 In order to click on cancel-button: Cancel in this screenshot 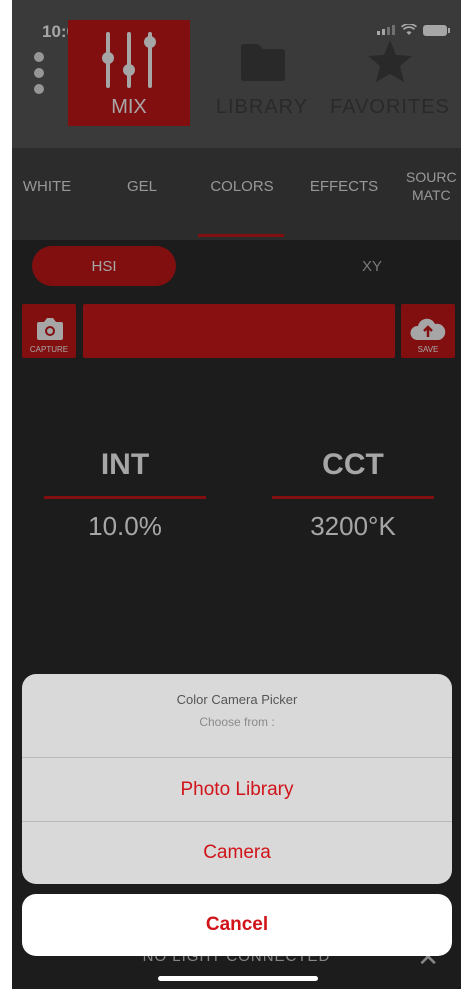, I will do `click(237, 925)`.